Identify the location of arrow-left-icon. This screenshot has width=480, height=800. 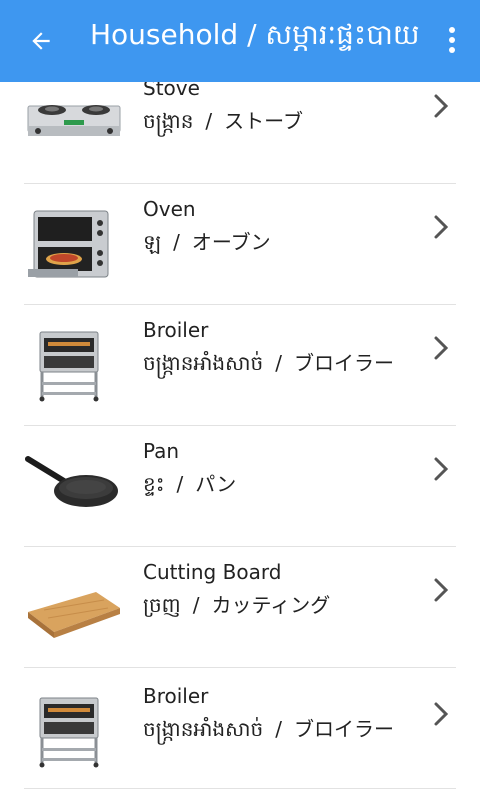
(41, 41).